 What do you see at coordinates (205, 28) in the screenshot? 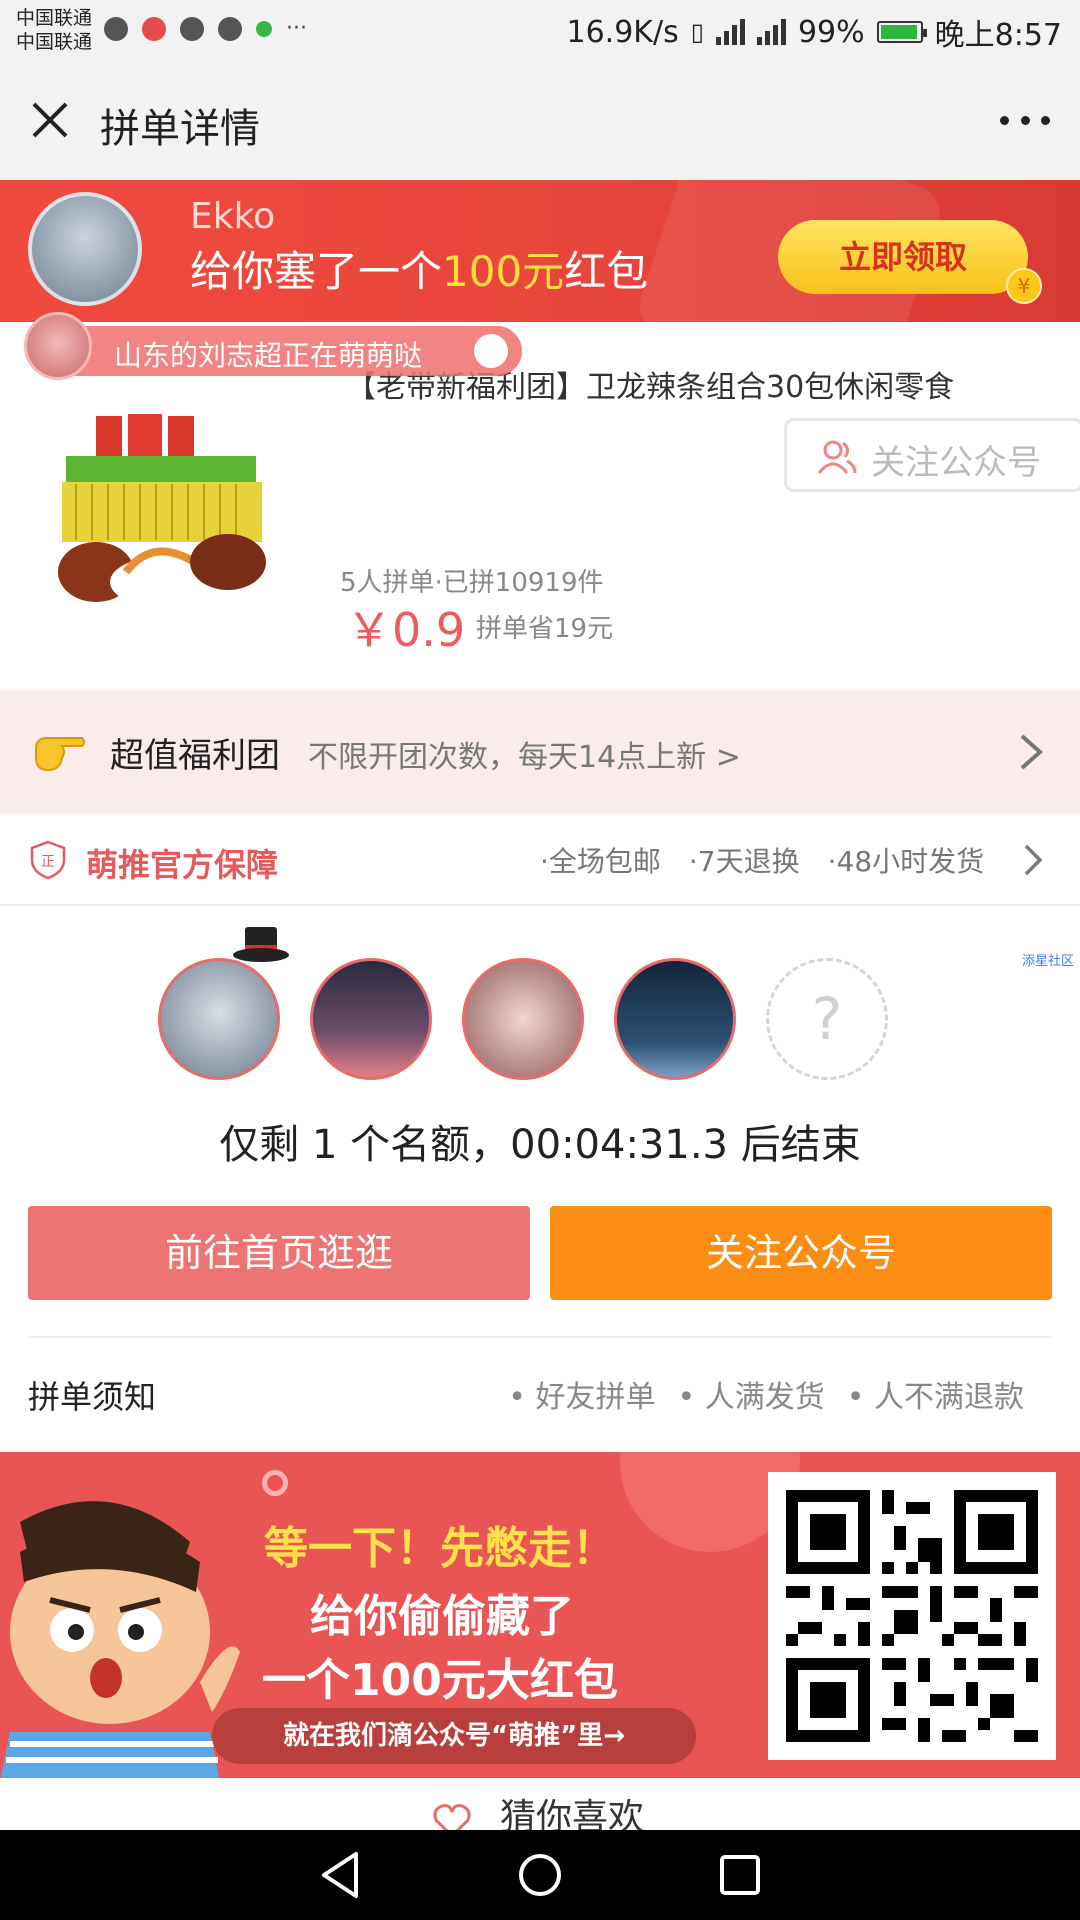
I see `notification-icons: ···` at bounding box center [205, 28].